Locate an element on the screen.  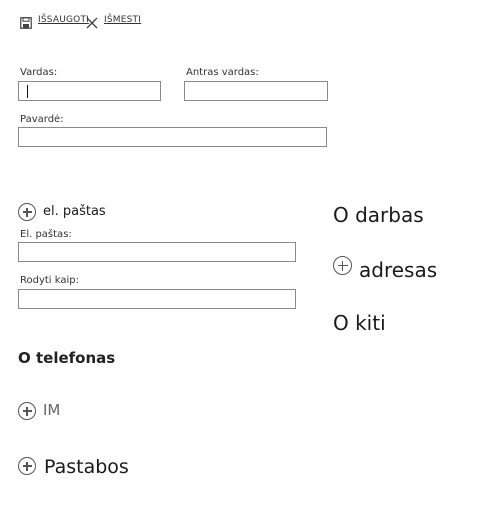
middle-name-label: Antras vardas: is located at coordinates (222, 72).